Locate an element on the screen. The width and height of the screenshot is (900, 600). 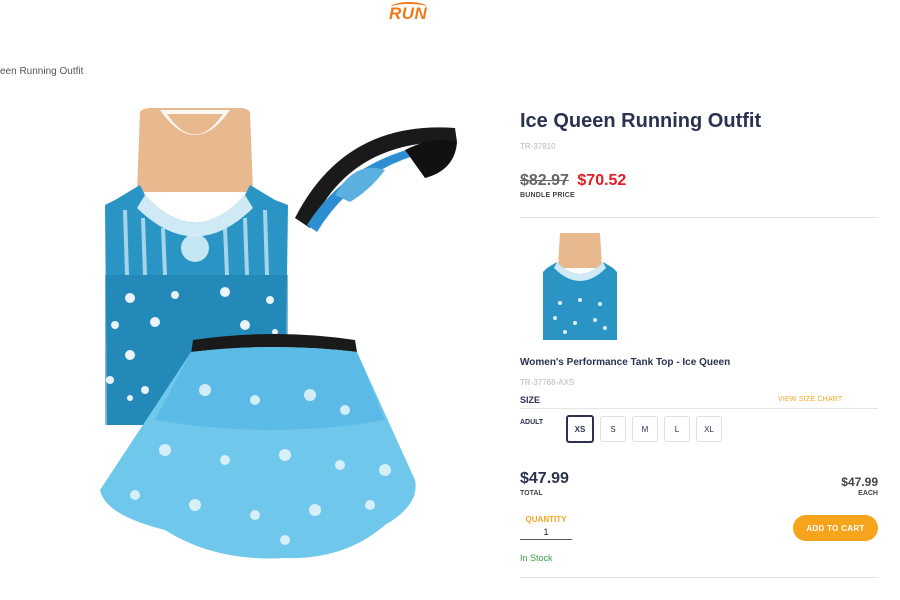
size-options: XS S M L XL is located at coordinates (644, 429).